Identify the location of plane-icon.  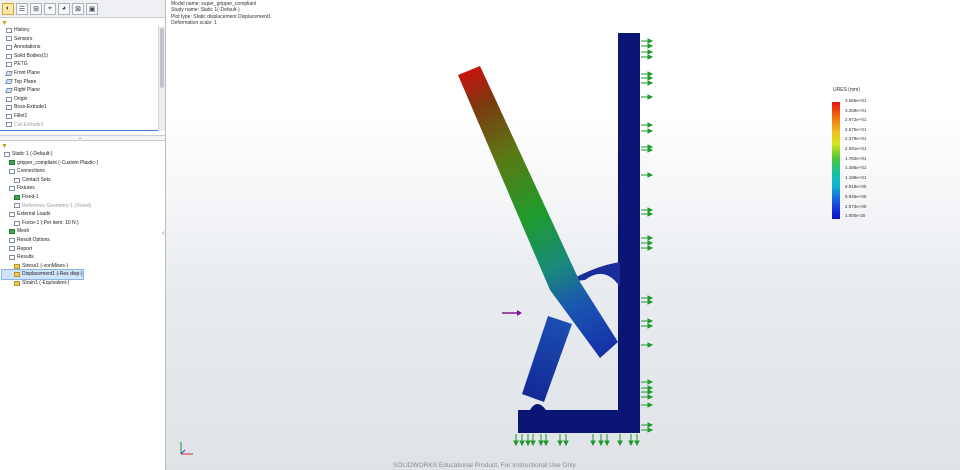
(9, 90).